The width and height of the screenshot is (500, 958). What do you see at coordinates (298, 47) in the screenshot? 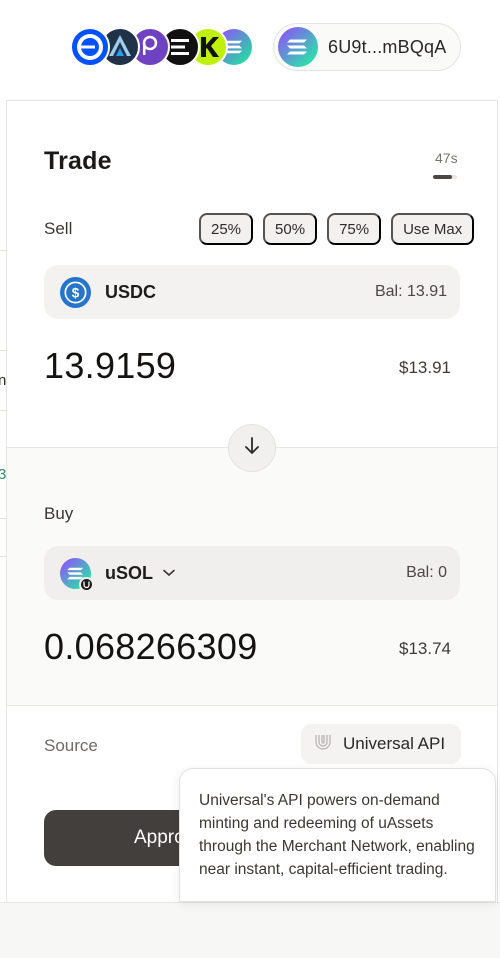
I see `solana-icon` at bounding box center [298, 47].